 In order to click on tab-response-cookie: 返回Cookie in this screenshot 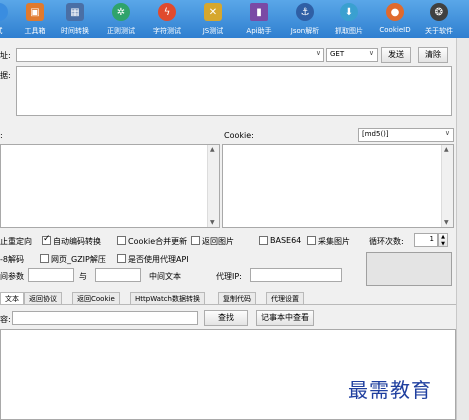, I will do `click(96, 298)`.